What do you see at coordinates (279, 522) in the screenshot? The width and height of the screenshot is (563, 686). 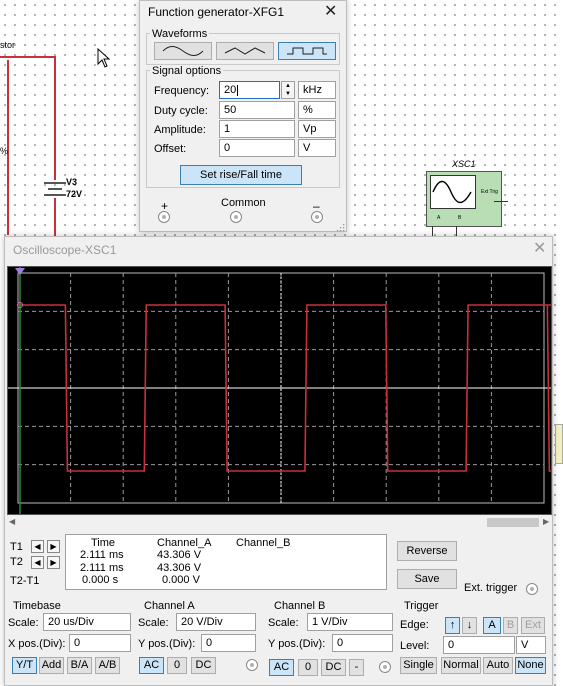 I see `horizontal-scrollbar: ◀ ▶` at bounding box center [279, 522].